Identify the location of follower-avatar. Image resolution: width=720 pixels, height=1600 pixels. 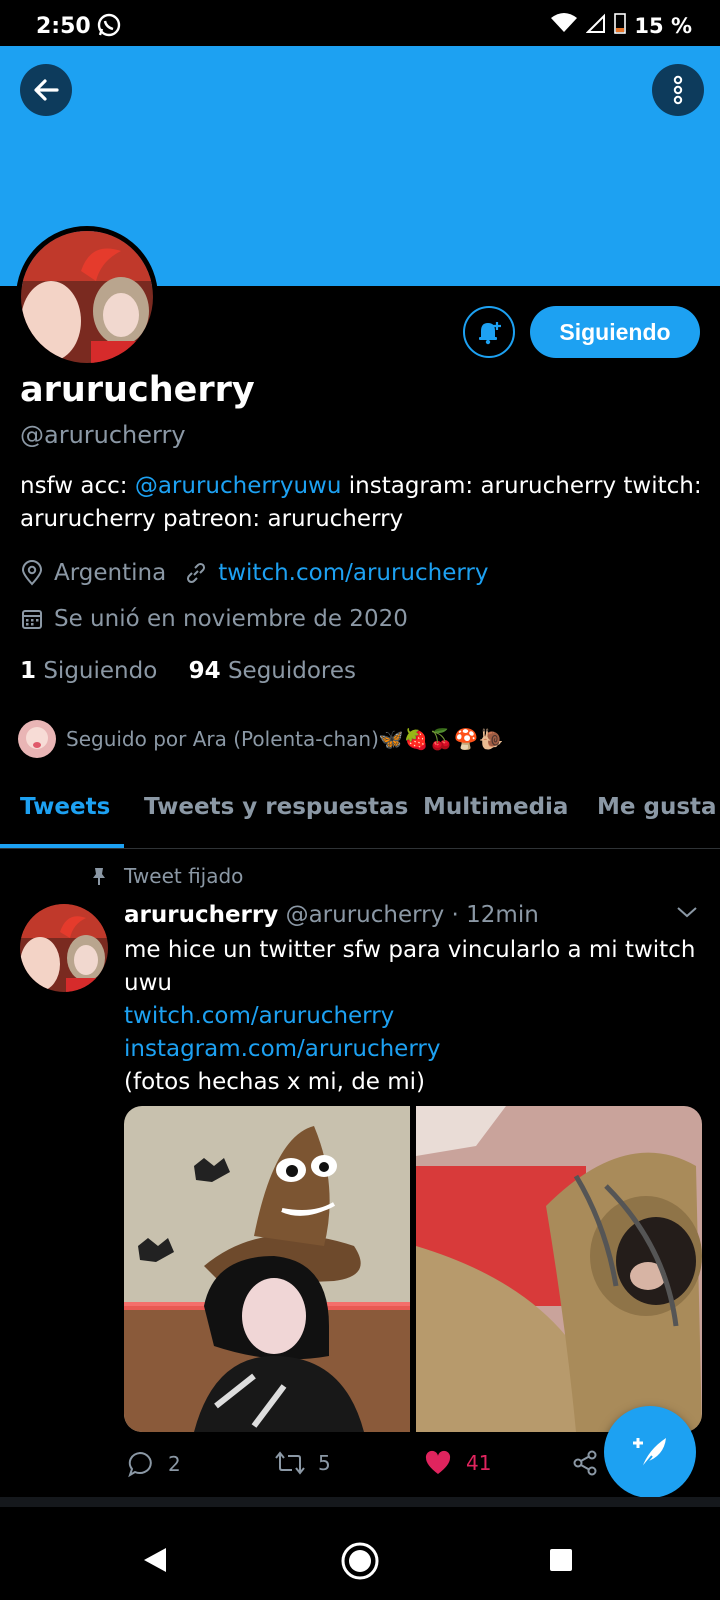
(37, 739).